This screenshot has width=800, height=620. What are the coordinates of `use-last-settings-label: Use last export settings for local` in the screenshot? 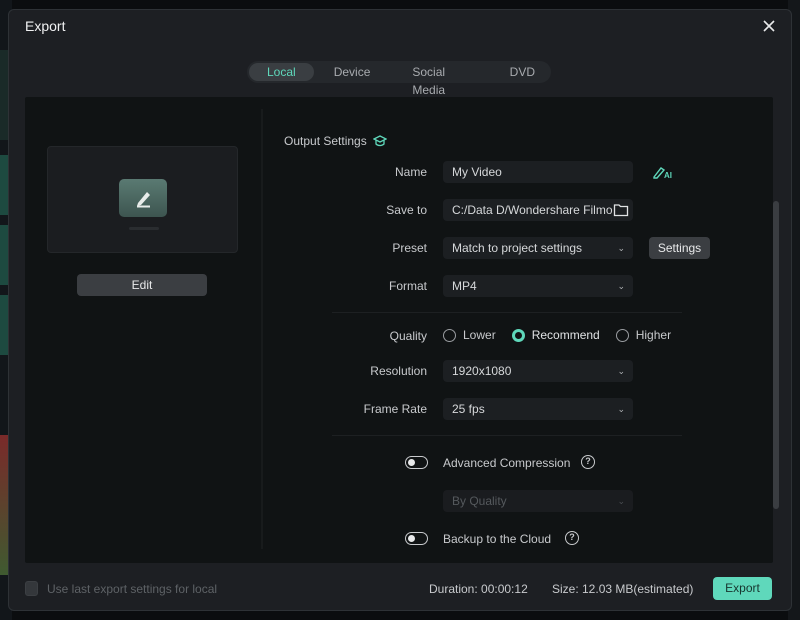 It's located at (132, 589).